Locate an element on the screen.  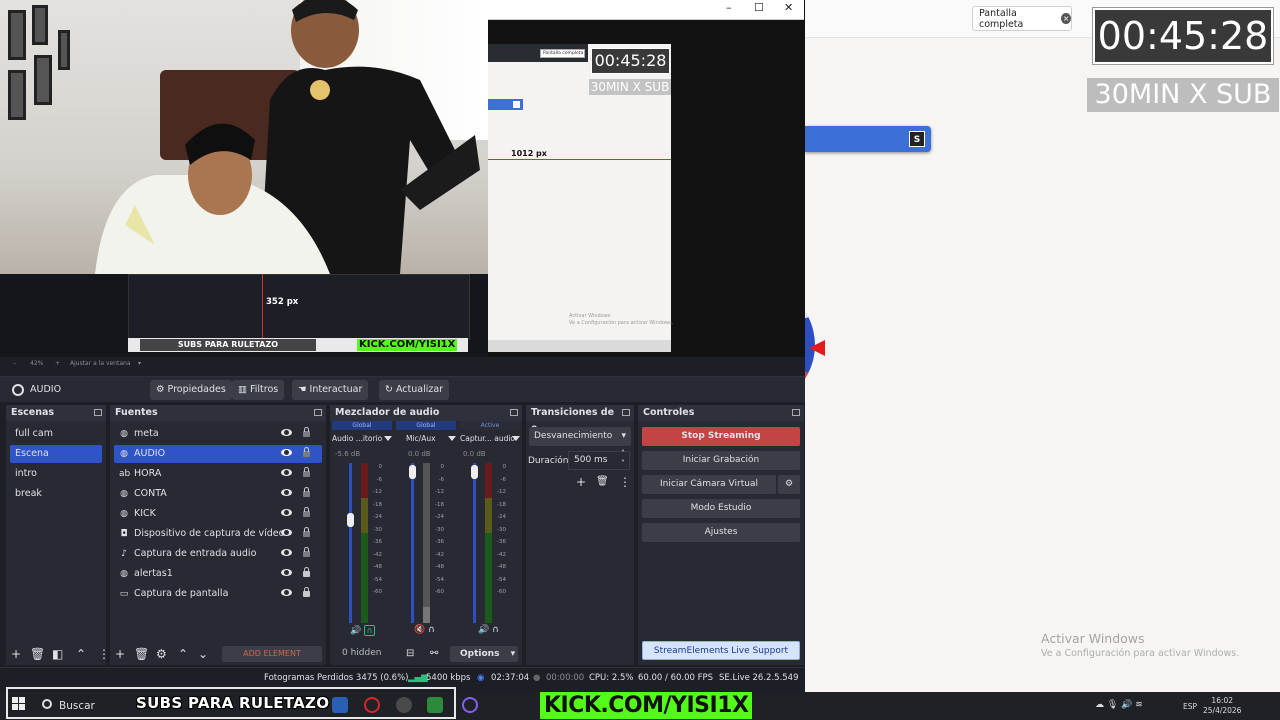
virtual-camera-button: Iniciar Cámara Virtual is located at coordinates (709, 484).